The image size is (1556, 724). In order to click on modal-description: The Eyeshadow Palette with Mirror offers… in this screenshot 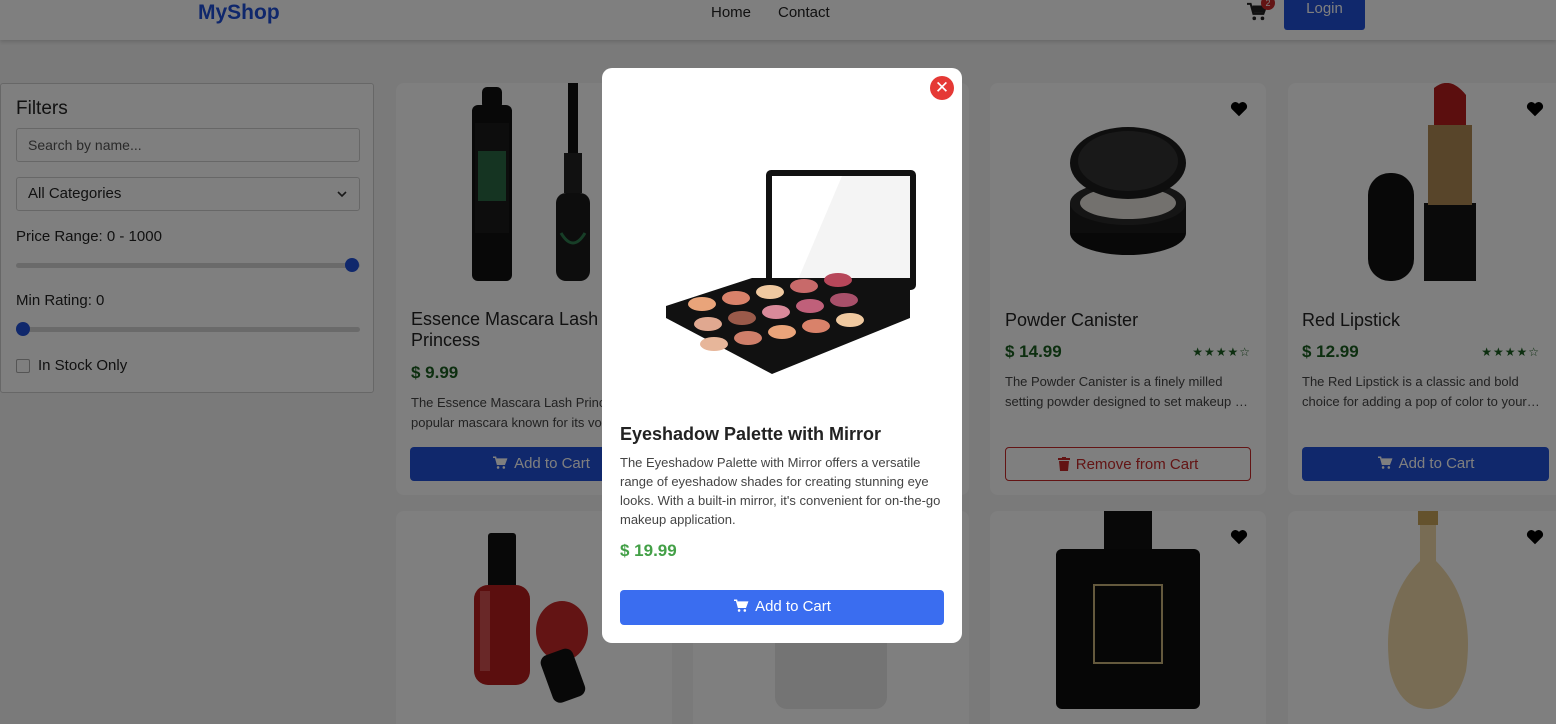, I will do `click(780, 491)`.